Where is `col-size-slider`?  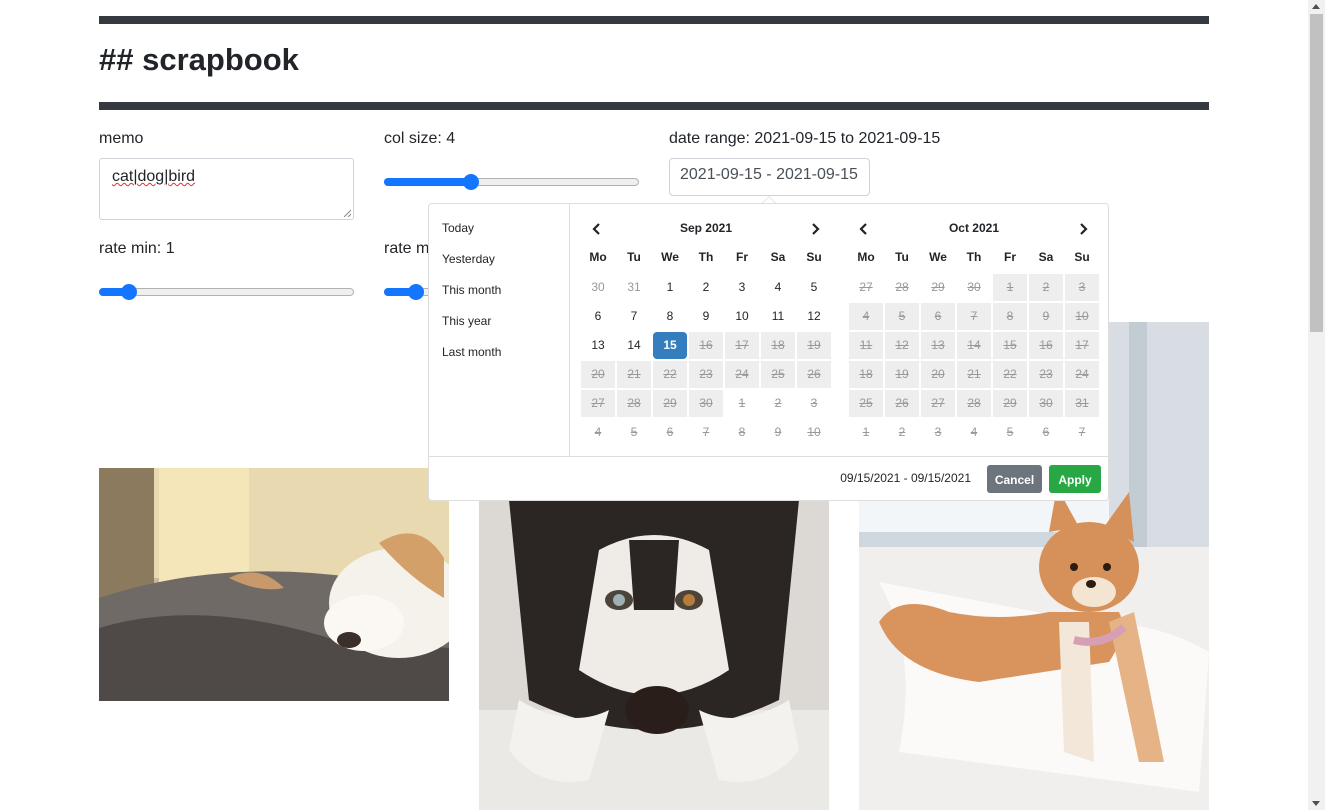 col-size-slider is located at coordinates (511, 182).